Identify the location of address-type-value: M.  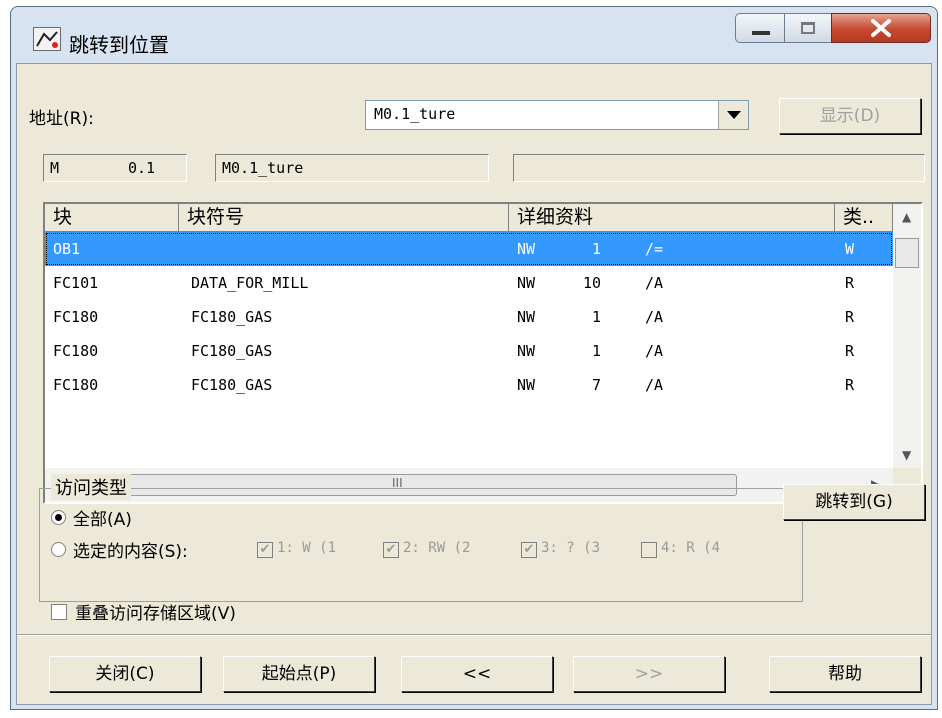
(55, 168).